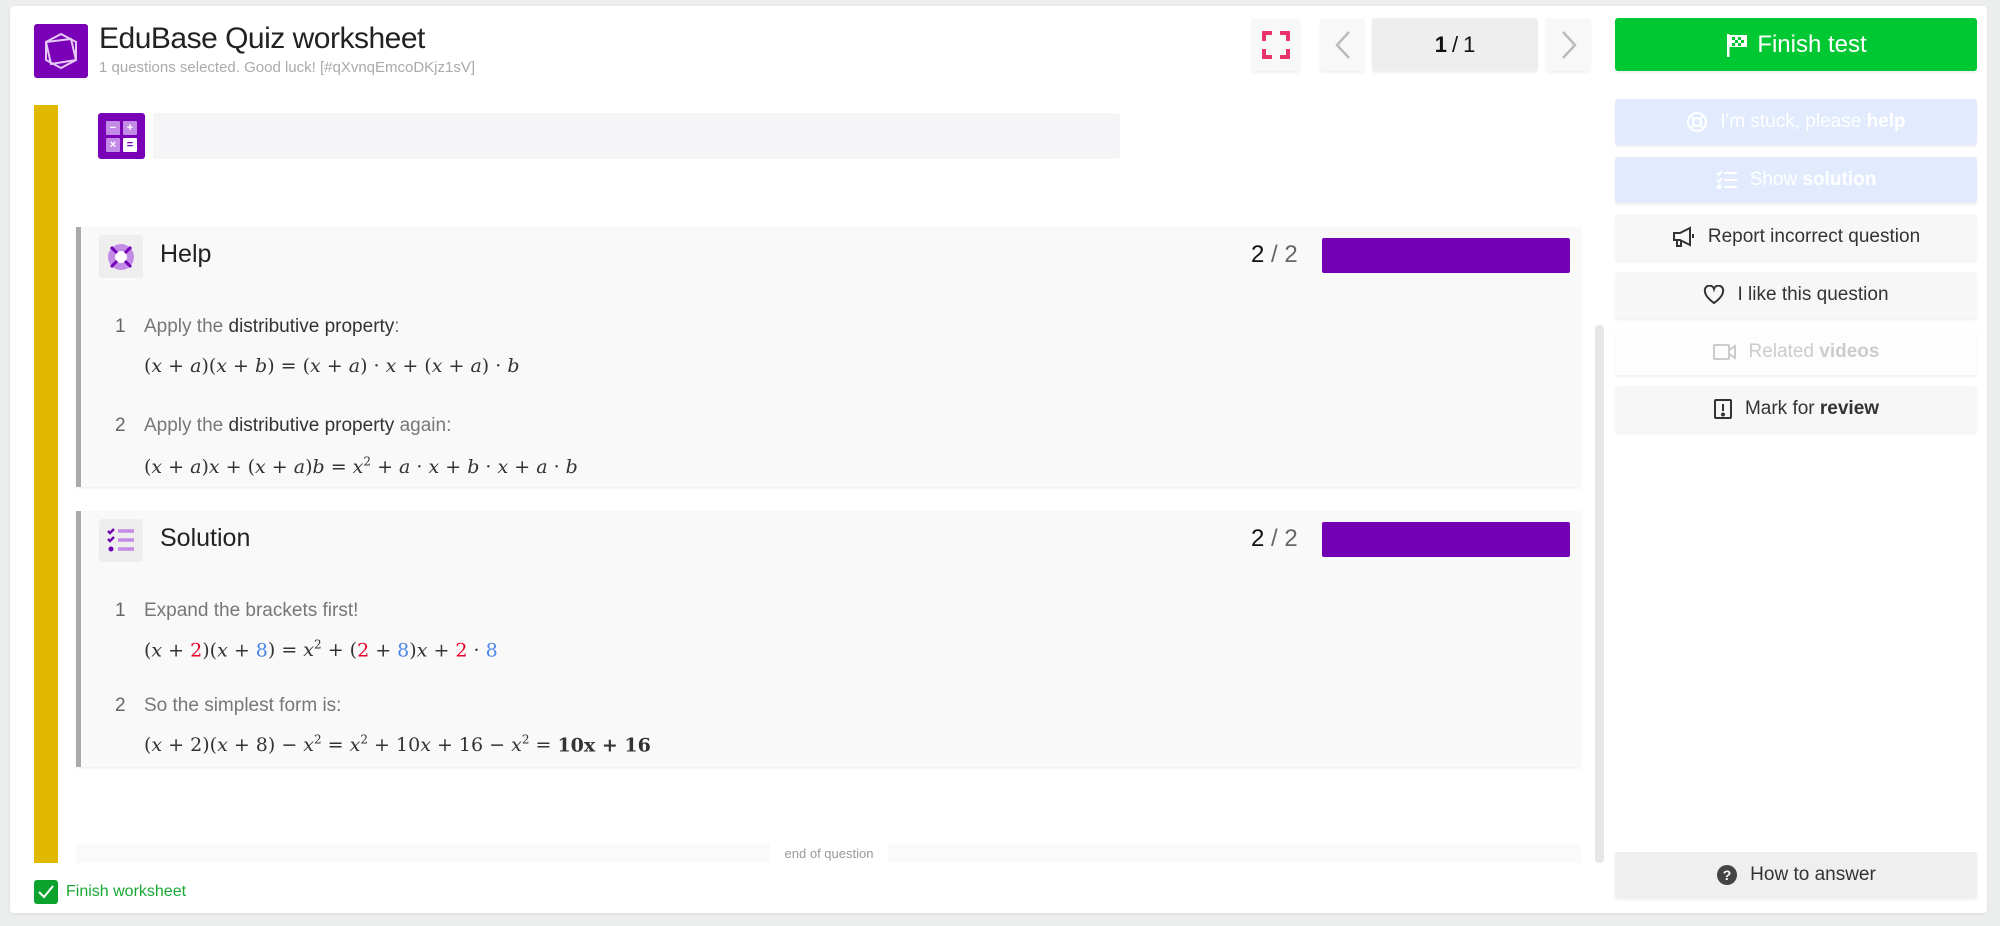 This screenshot has height=926, width=2000. I want to click on heart-icon, so click(1714, 295).